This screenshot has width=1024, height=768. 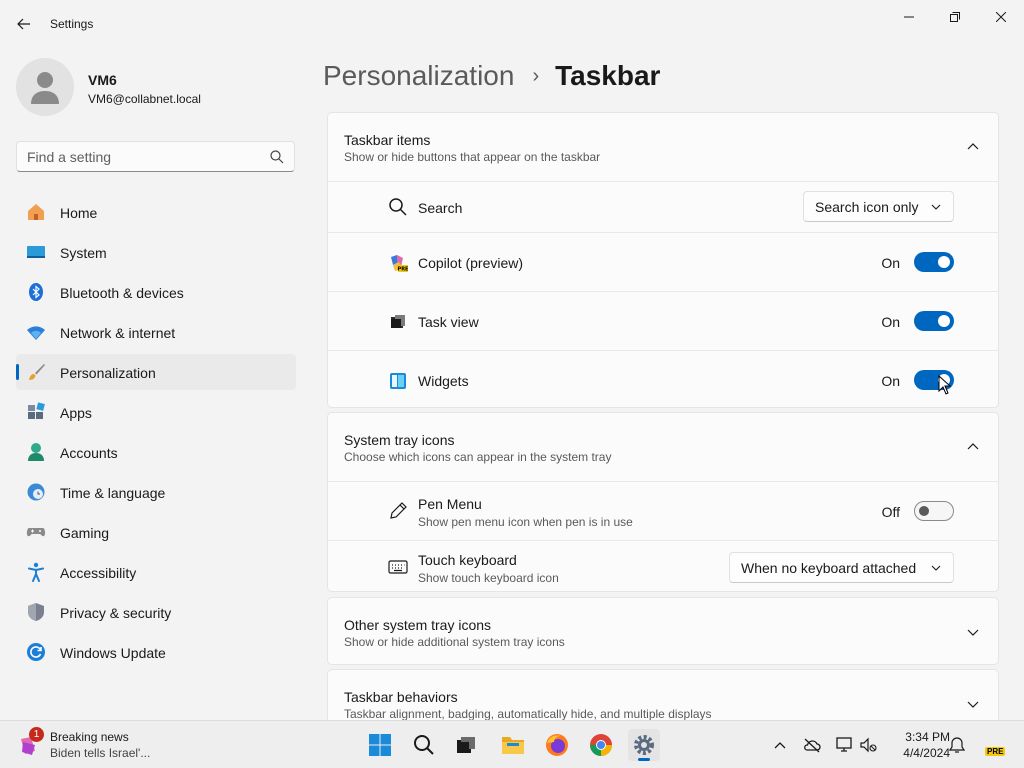 I want to click on person-icon, so click(x=45, y=88).